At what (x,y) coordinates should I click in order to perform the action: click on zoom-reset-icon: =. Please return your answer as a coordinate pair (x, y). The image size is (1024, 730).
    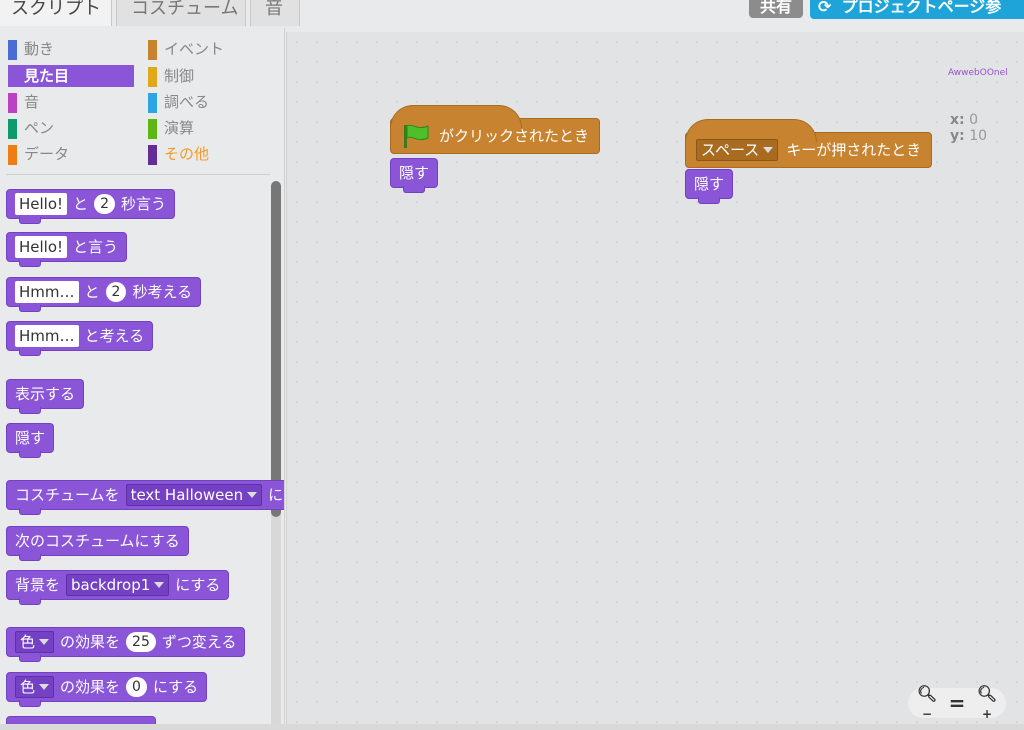
    Looking at the image, I should click on (957, 703).